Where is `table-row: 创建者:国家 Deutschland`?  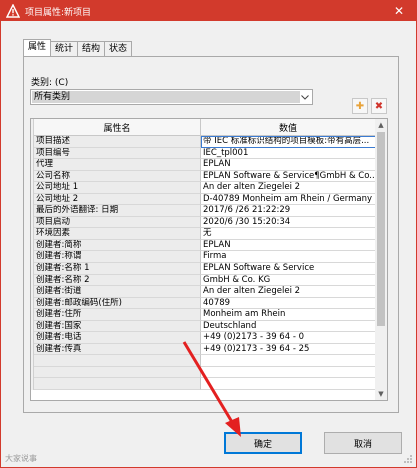 table-row: 创建者:国家 Deutschland is located at coordinates (203, 326).